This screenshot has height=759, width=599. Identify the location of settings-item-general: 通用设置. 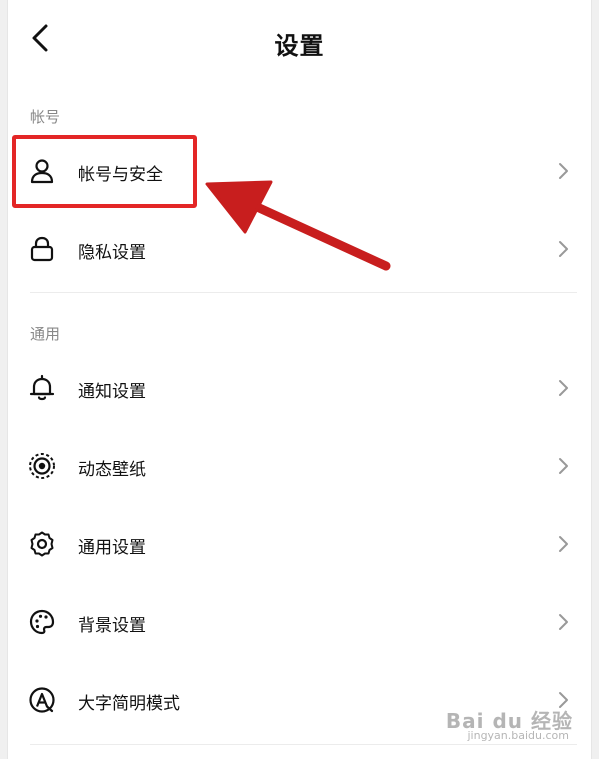
(299, 544).